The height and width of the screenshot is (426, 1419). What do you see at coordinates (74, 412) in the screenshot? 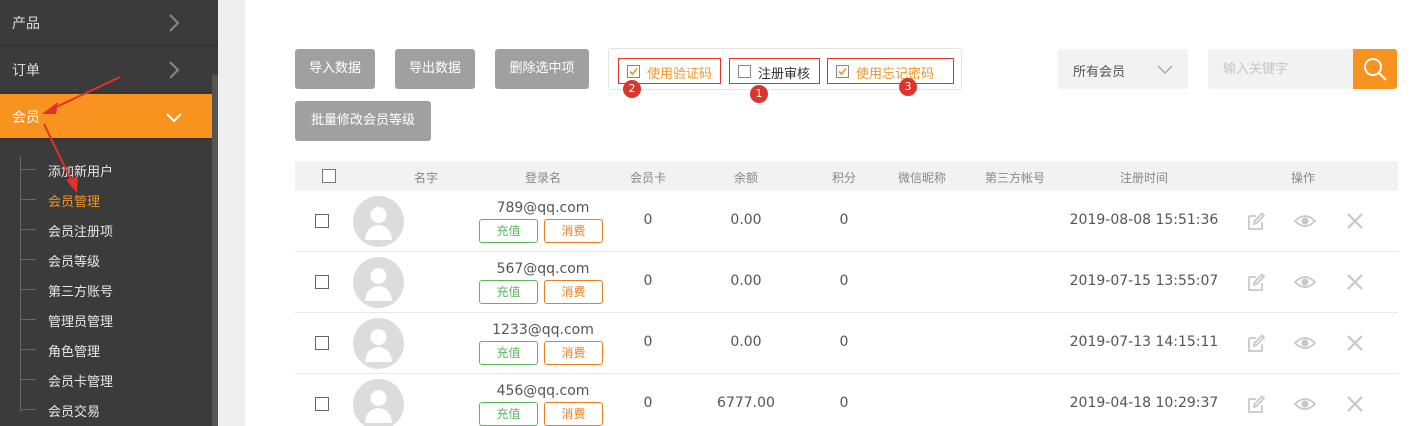
I see `submenu-item-label: 会员交易` at bounding box center [74, 412].